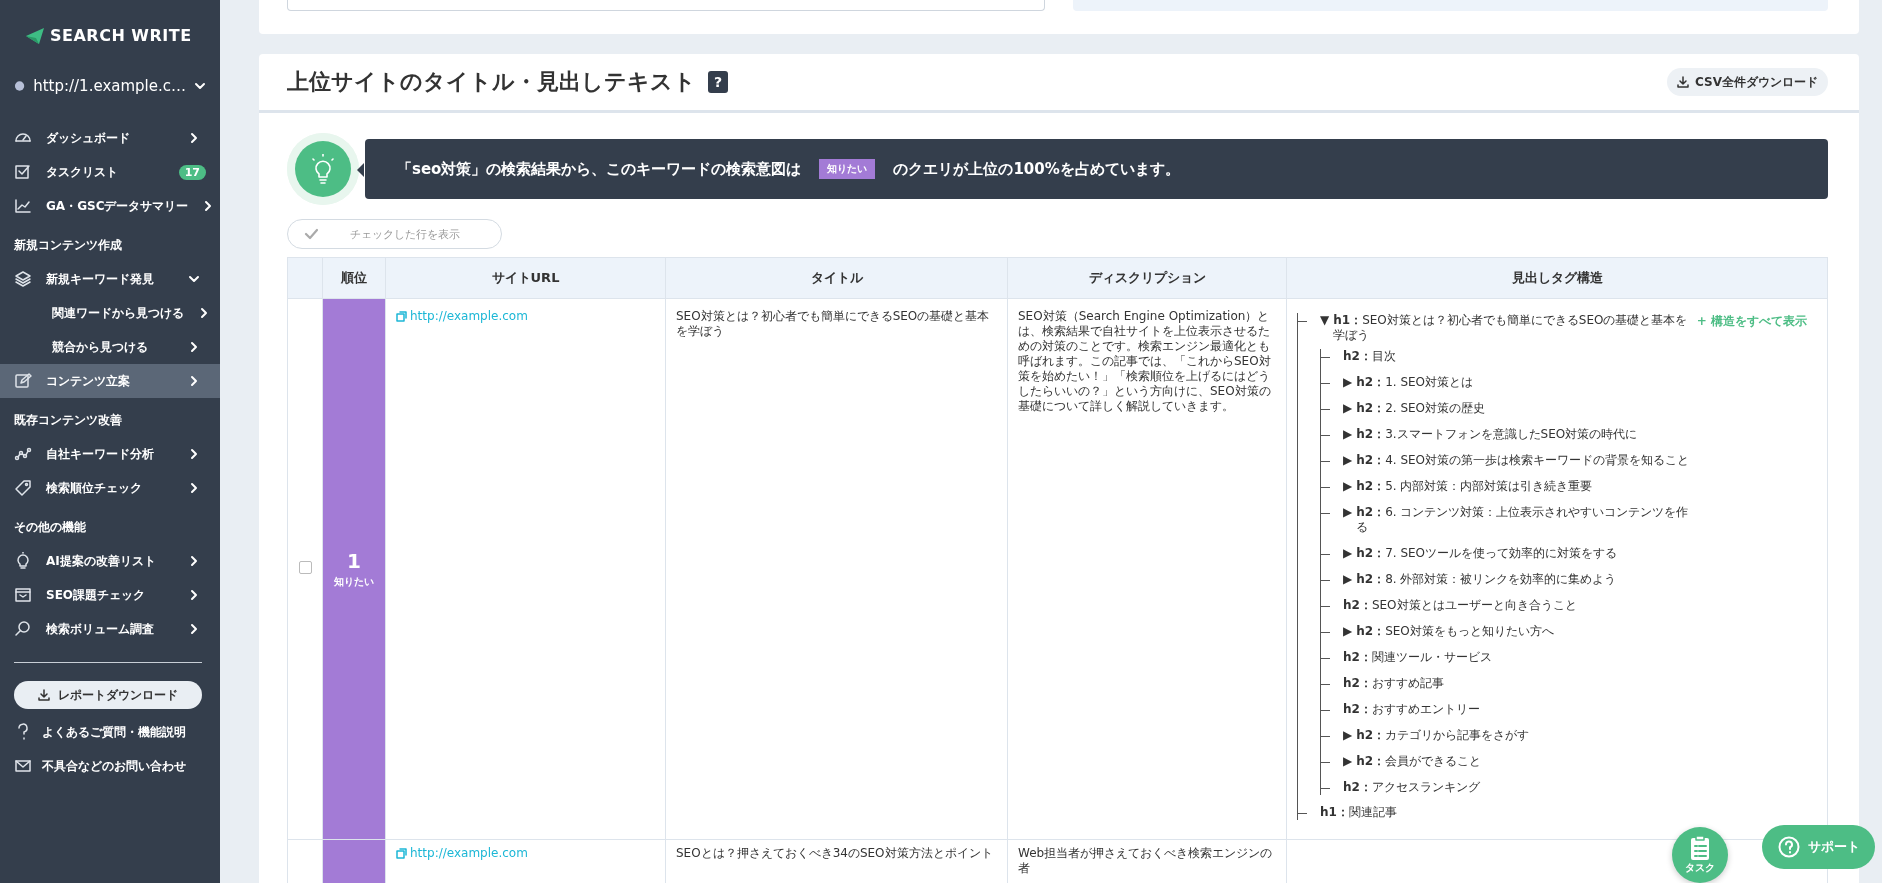  I want to click on heading-label: h2：SEO対策とはユーザーと向き合うこと, so click(1460, 605).